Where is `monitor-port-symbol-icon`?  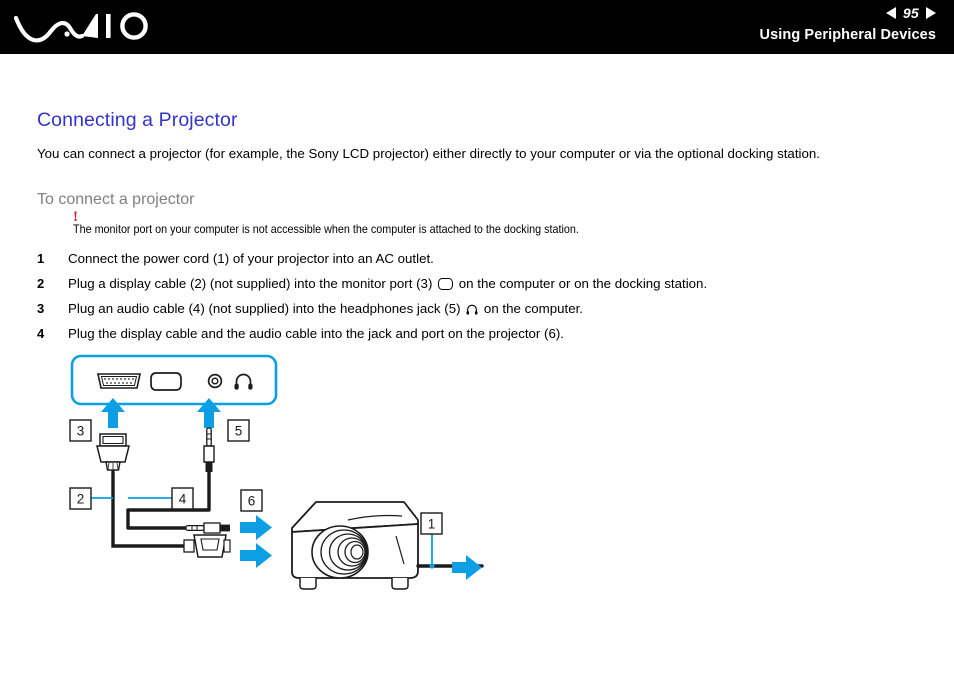
monitor-port-symbol-icon is located at coordinates (166, 381).